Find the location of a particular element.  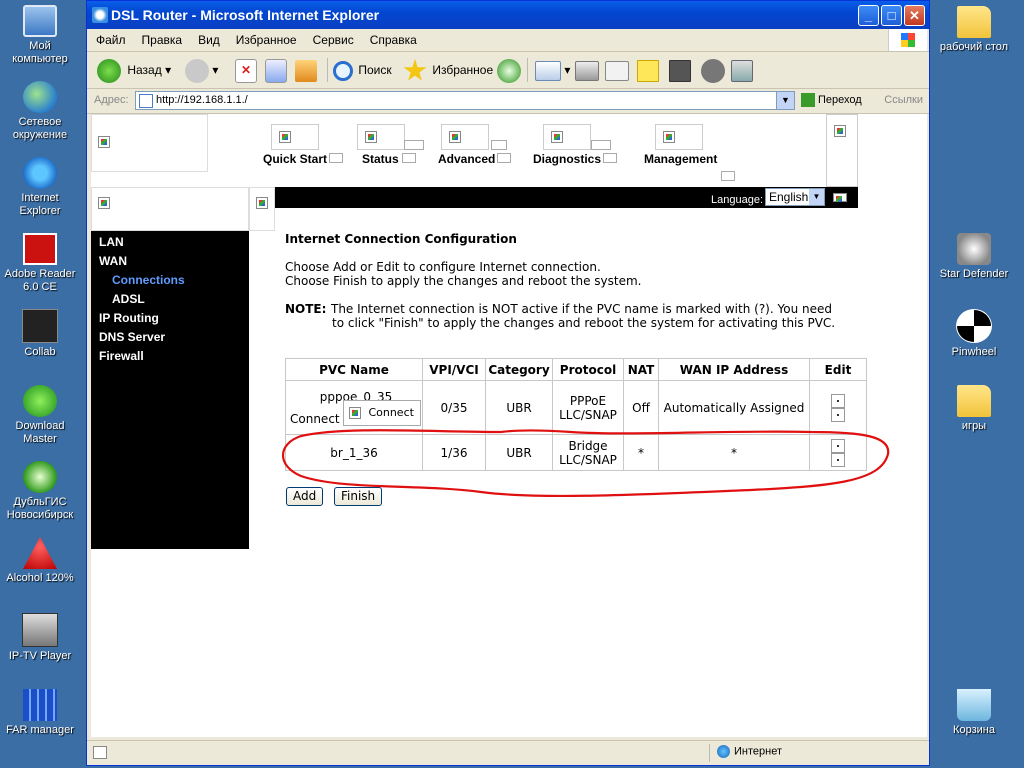

menu-bar: Файл Правка Вид Избранное Сервис Справка is located at coordinates (508, 40).